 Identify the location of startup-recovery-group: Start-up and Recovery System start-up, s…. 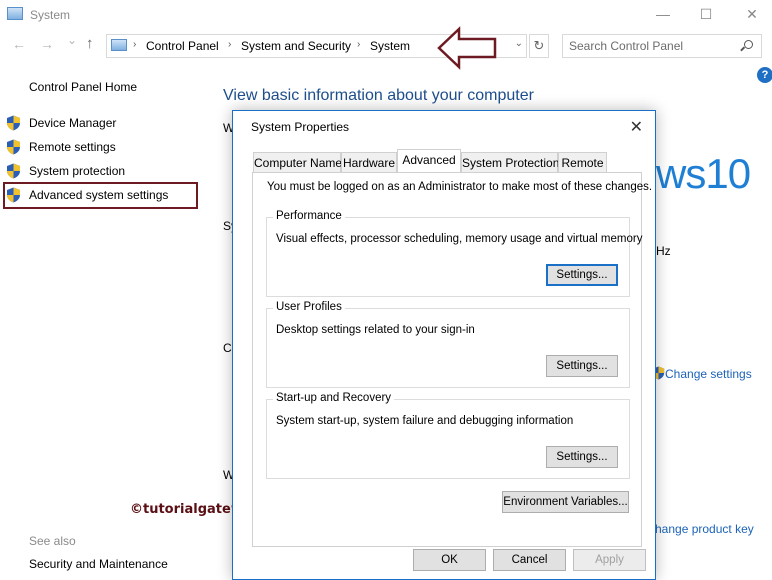
(448, 435).